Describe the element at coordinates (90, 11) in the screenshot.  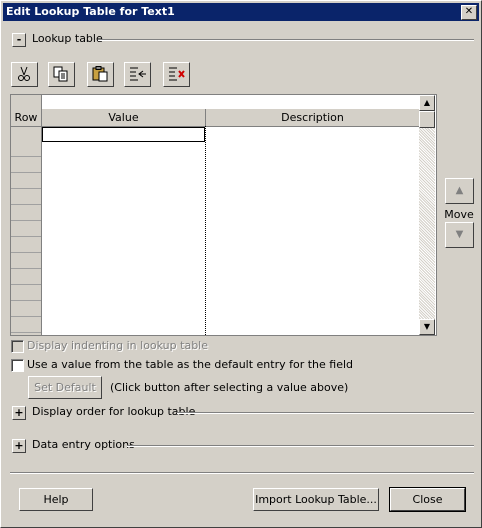
I see `window-title: Edit Lookup Table for Text1` at that location.